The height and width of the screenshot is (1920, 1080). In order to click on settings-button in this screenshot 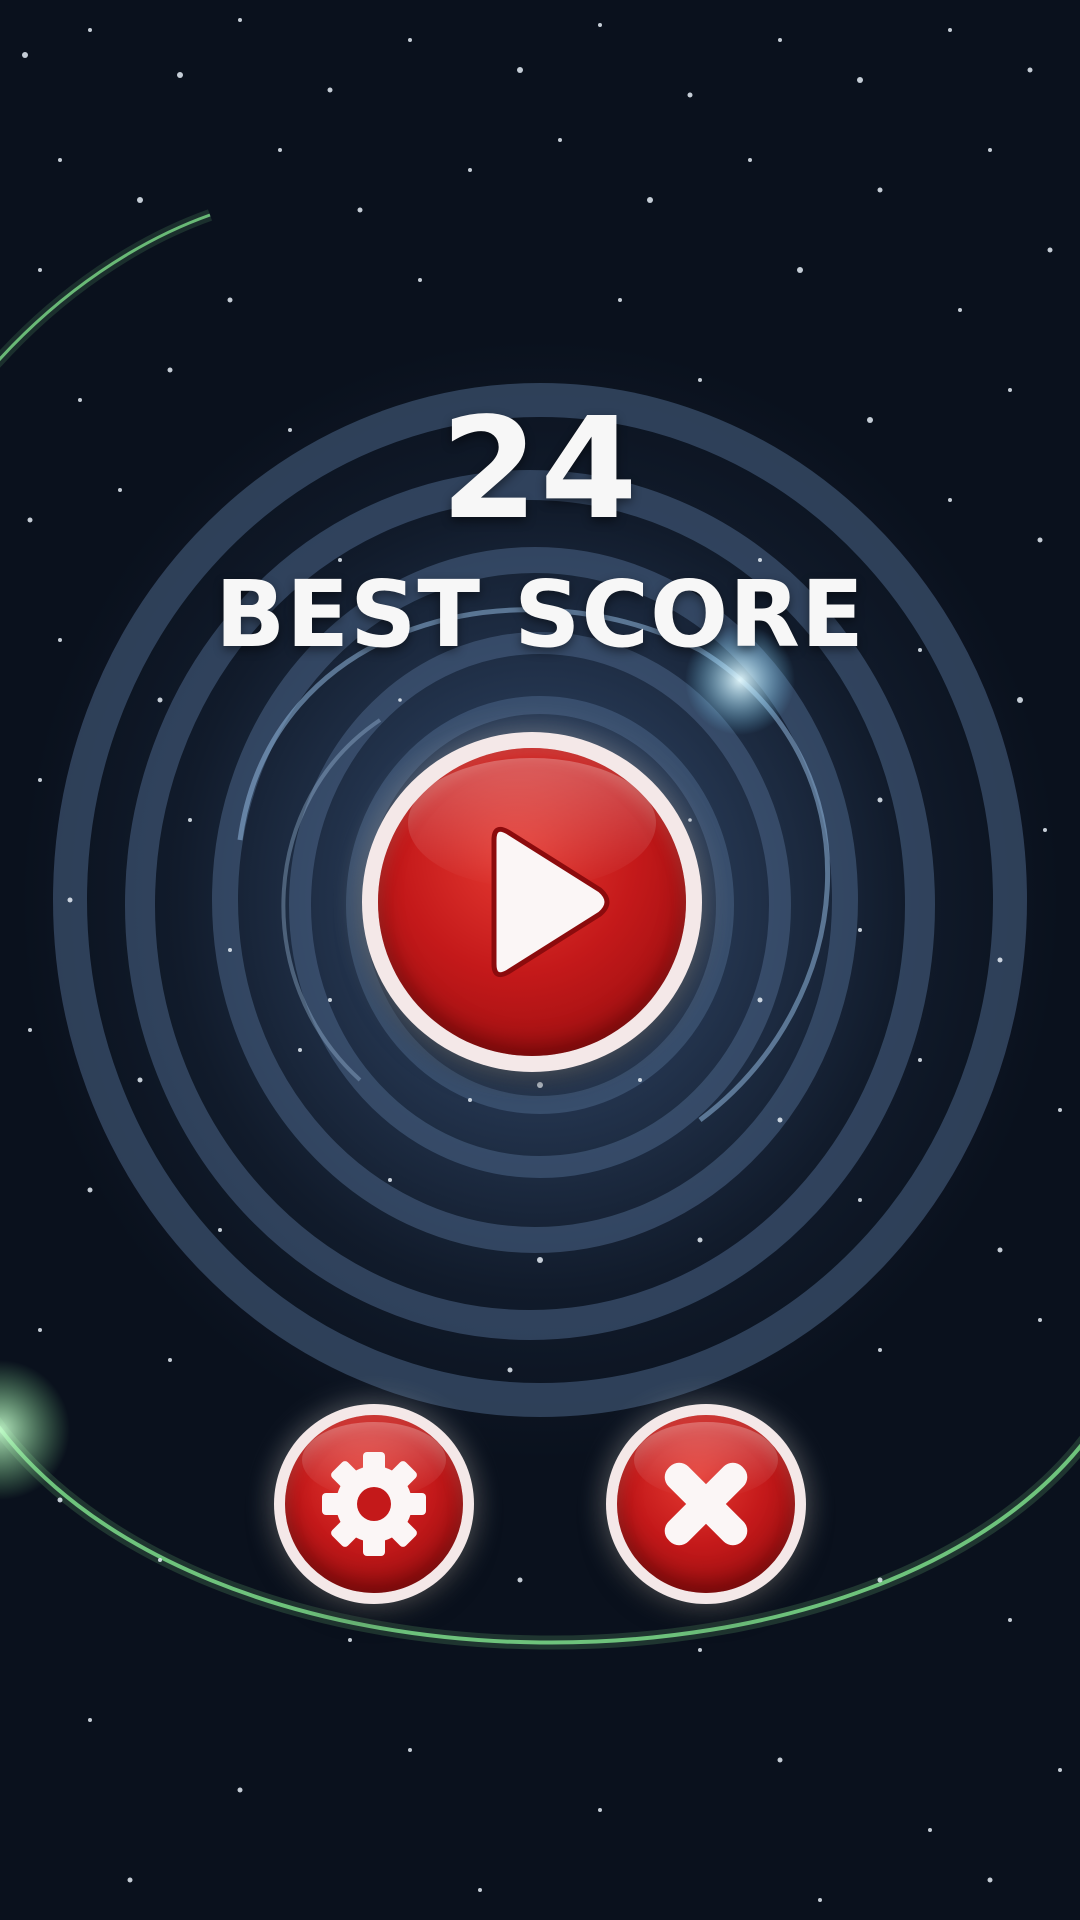, I will do `click(374, 1504)`.